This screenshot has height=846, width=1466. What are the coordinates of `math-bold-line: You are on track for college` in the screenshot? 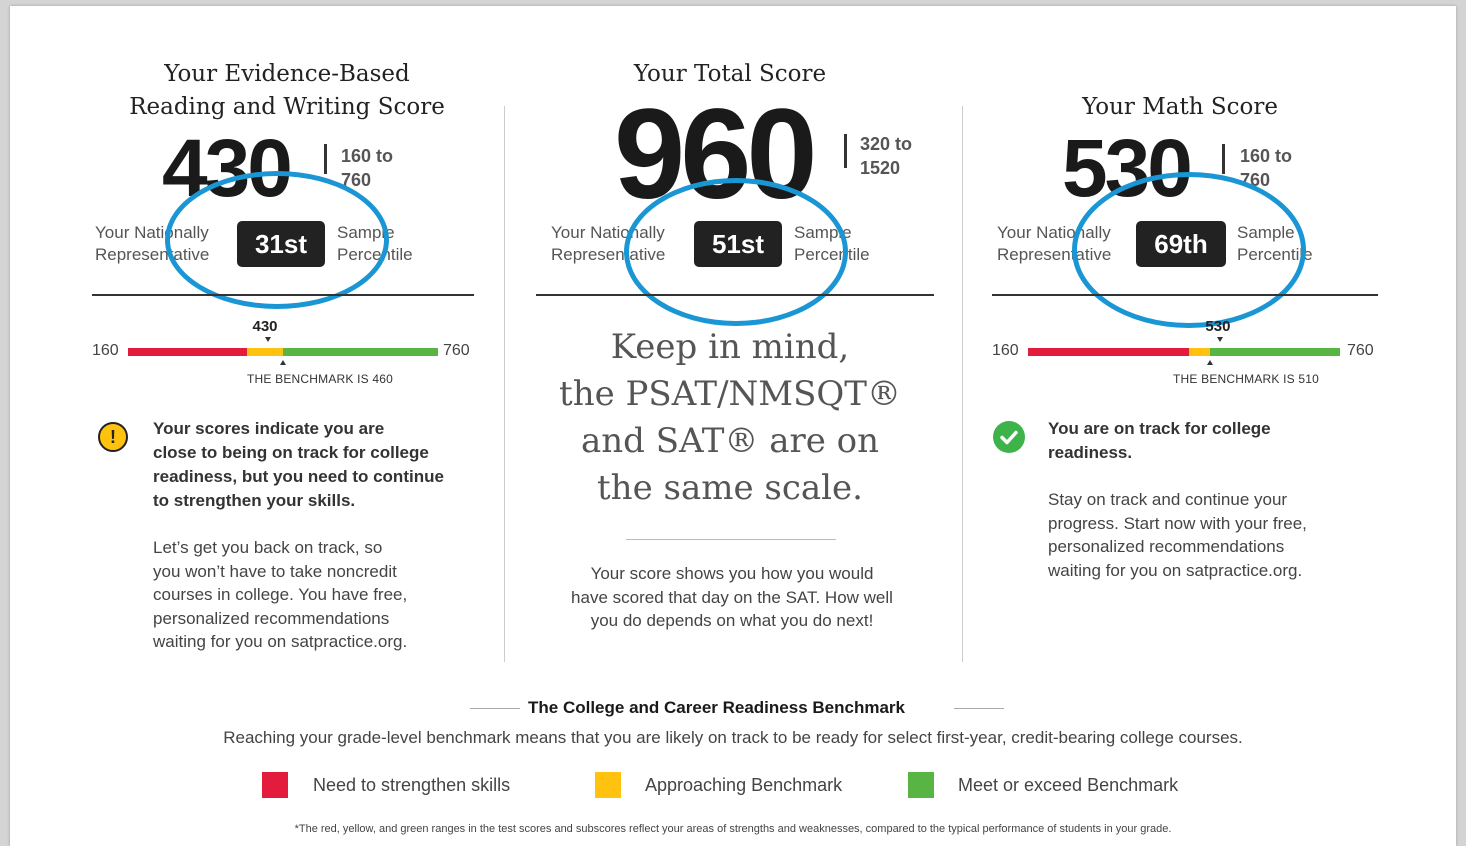 It's located at (1159, 428).